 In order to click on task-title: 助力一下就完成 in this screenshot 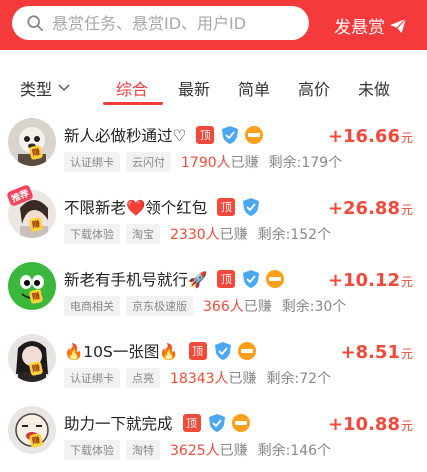, I will do `click(118, 424)`.